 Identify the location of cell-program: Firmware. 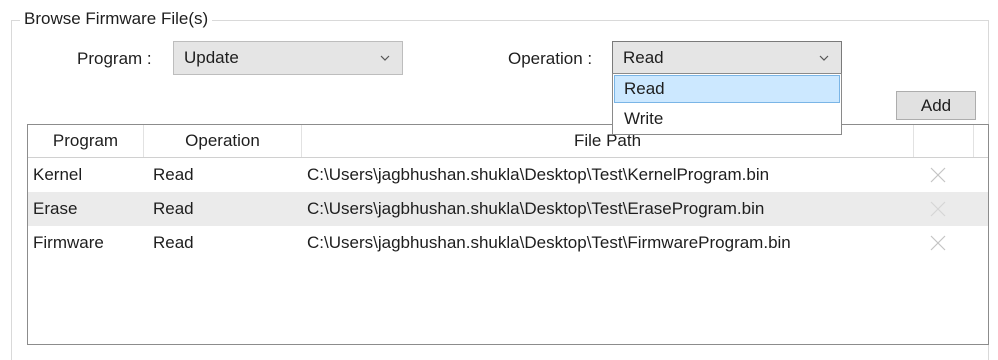
(68, 242).